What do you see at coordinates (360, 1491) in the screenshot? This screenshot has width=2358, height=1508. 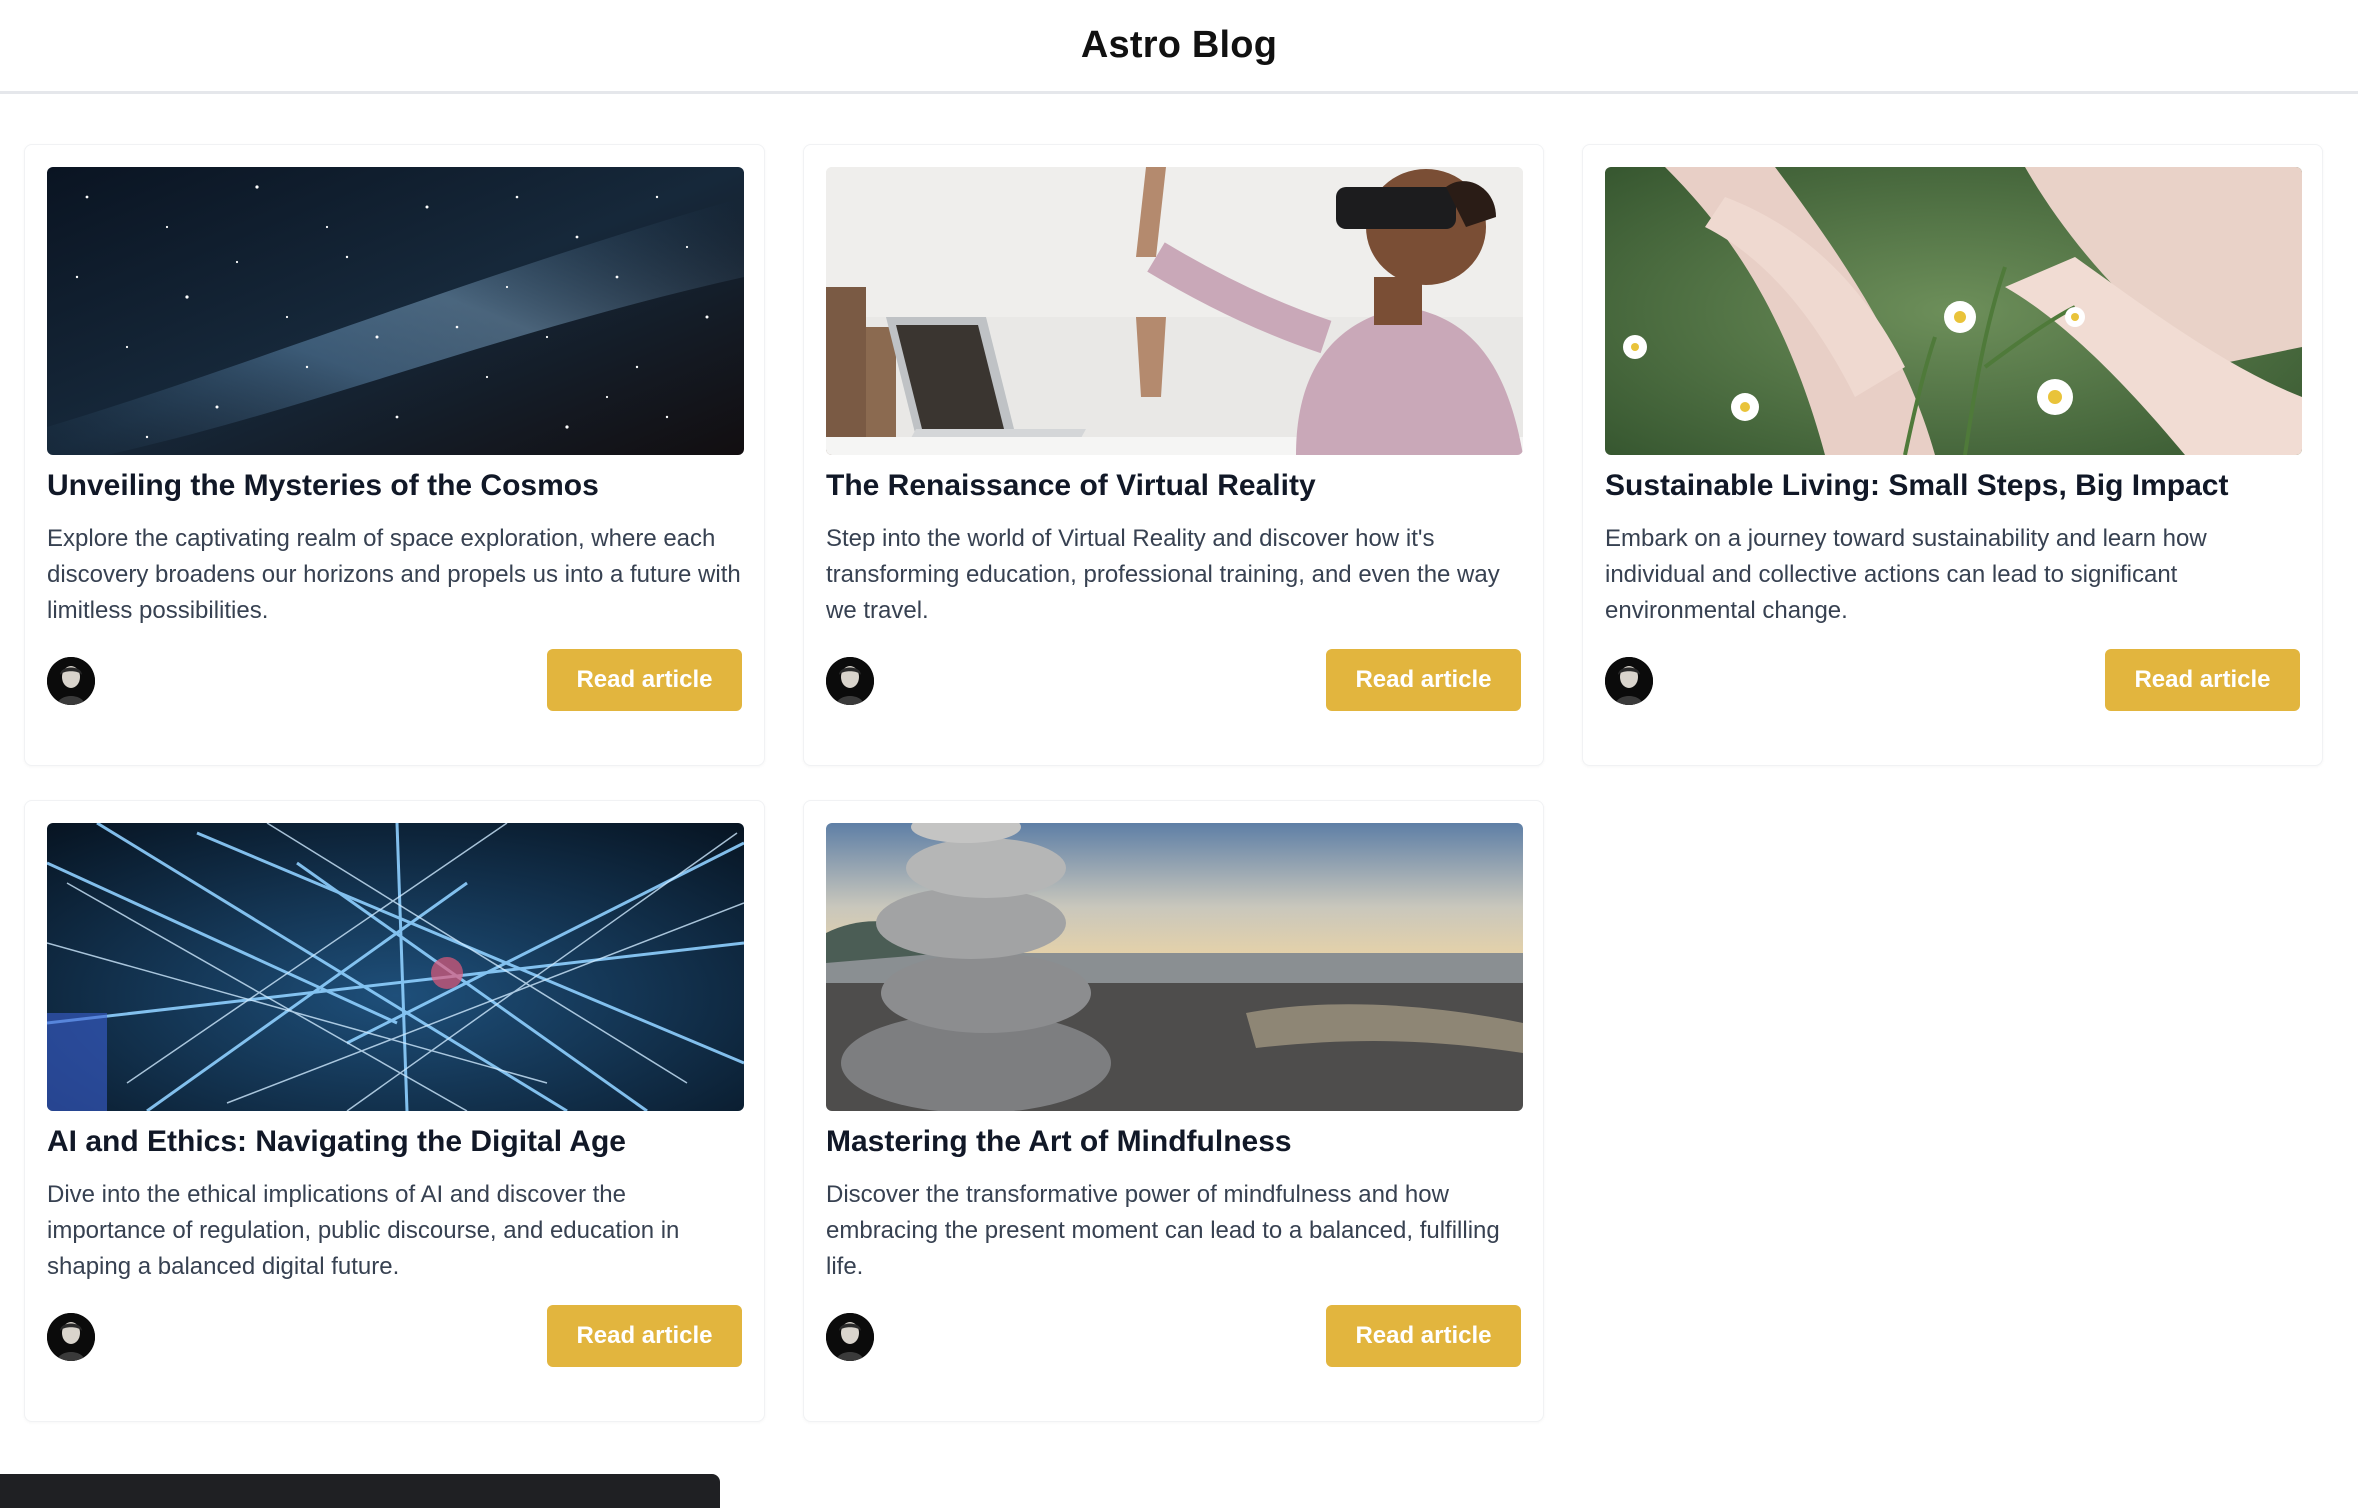 I see `dev-toolbar` at bounding box center [360, 1491].